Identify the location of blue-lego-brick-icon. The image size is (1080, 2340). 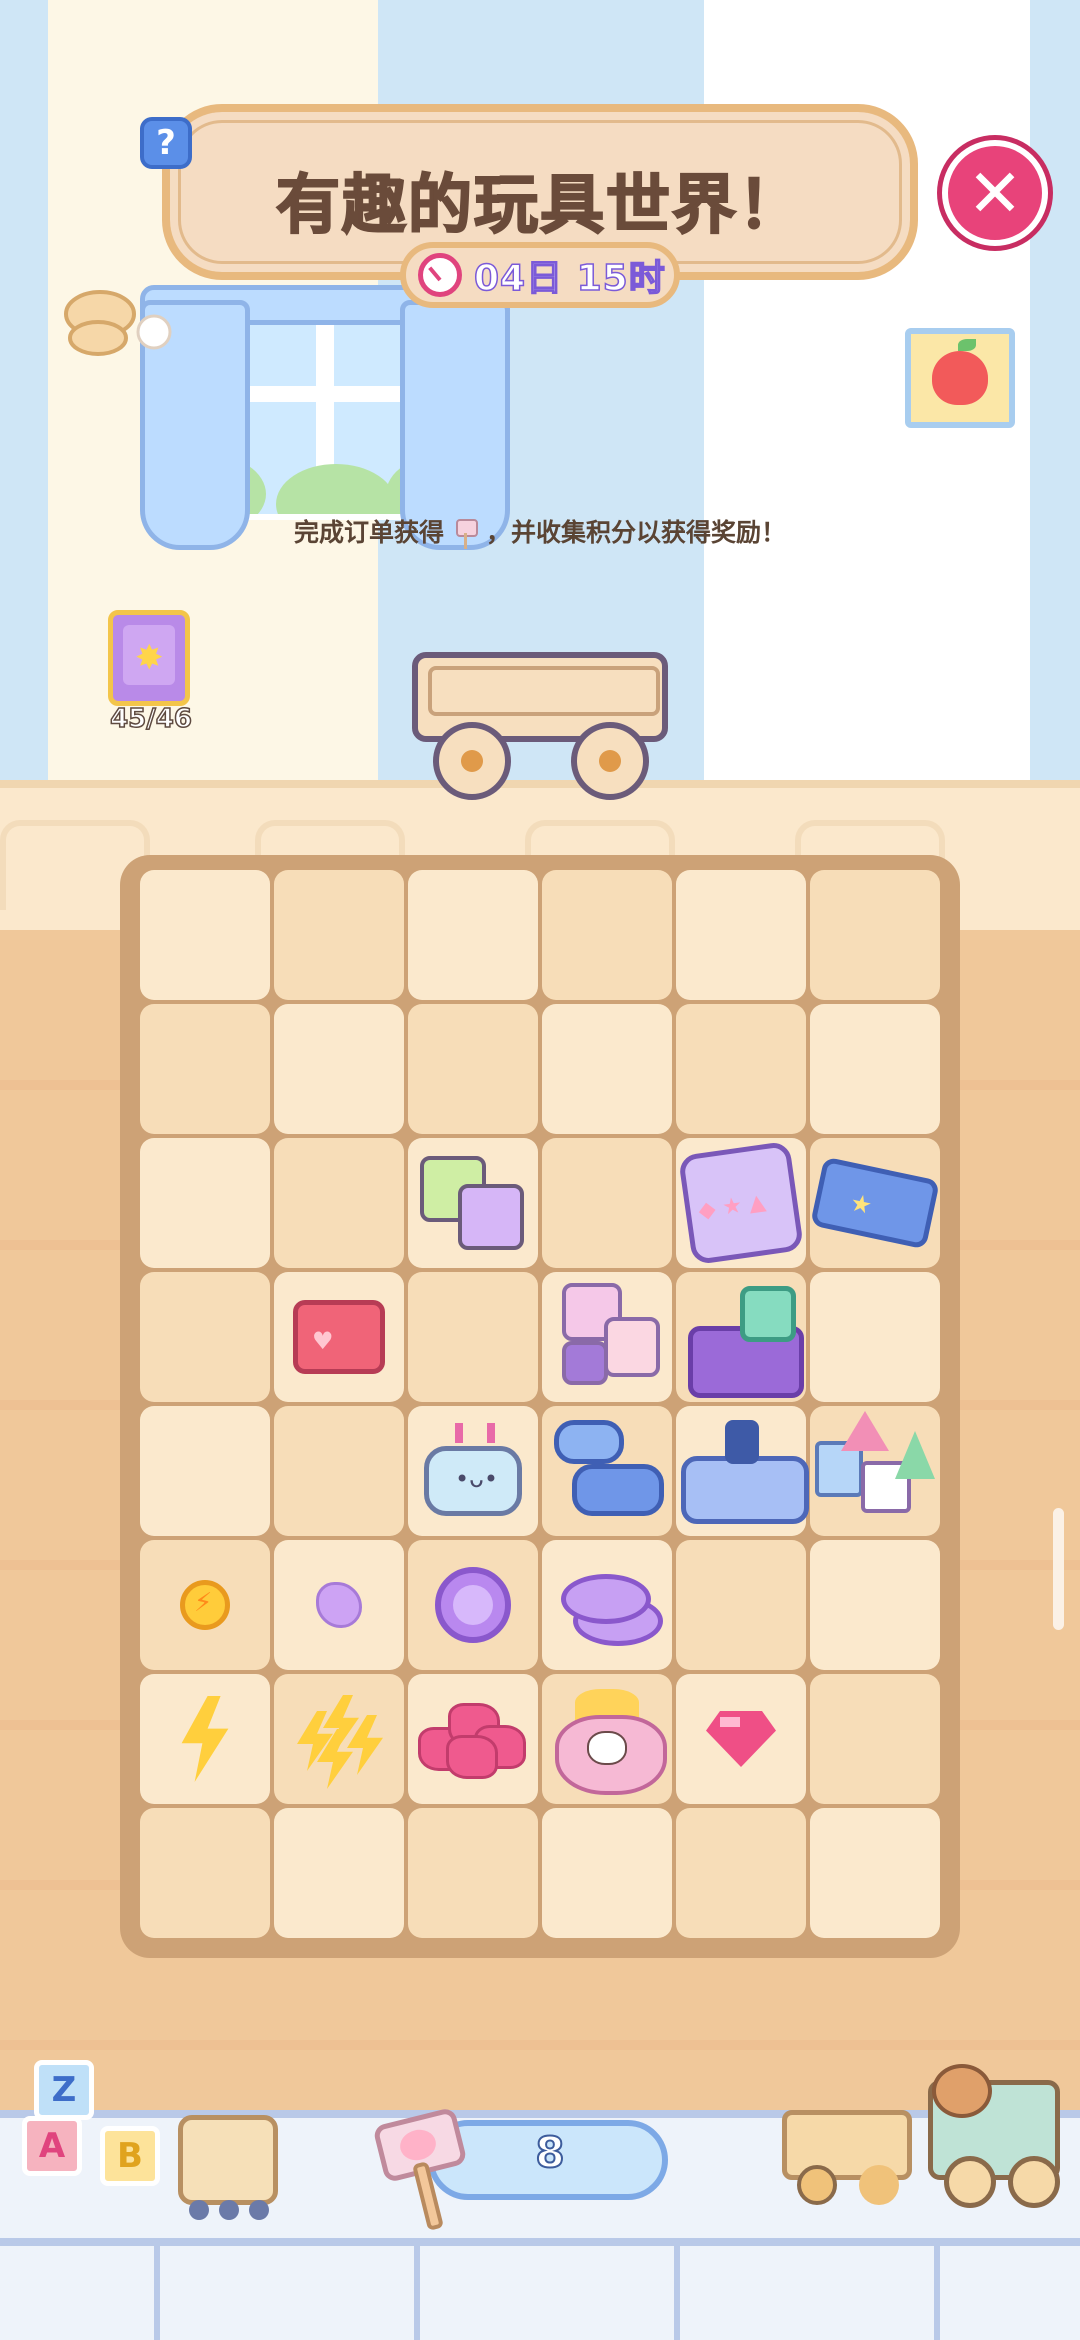
(875, 1203).